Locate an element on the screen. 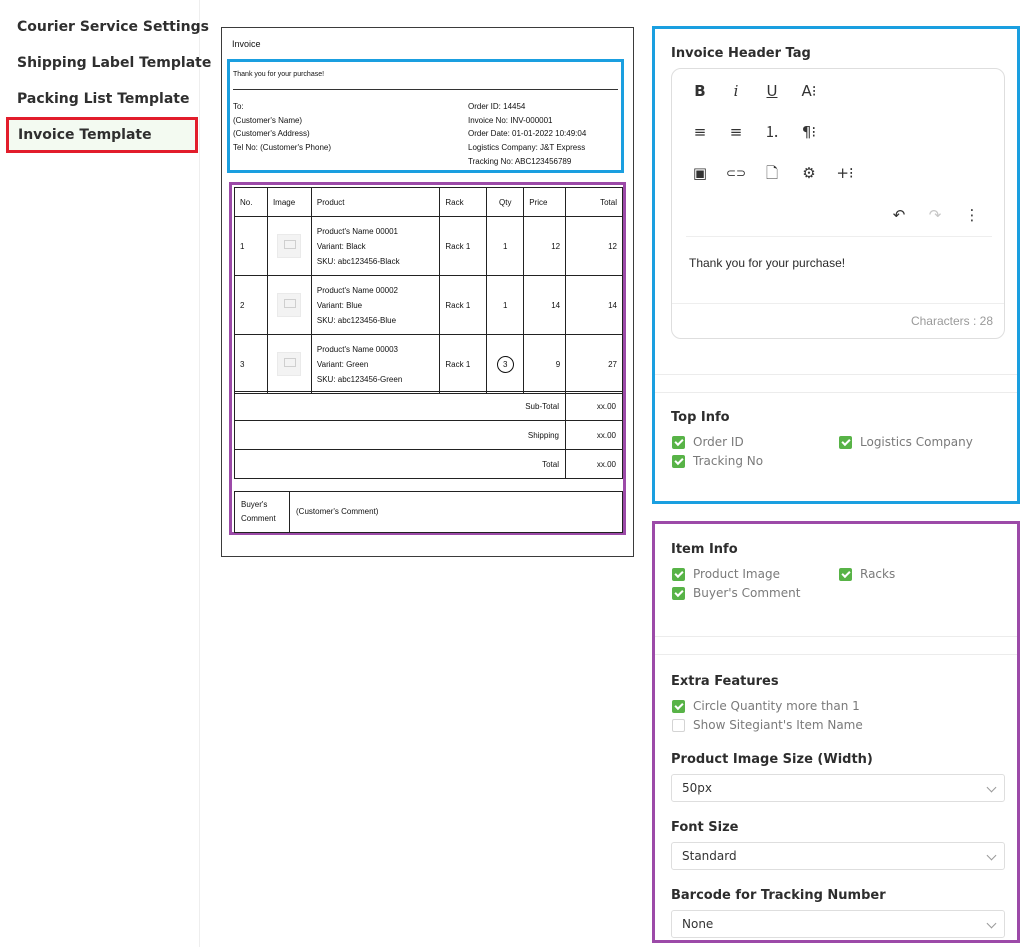  link-icon: ⊂⊃ is located at coordinates (736, 173).